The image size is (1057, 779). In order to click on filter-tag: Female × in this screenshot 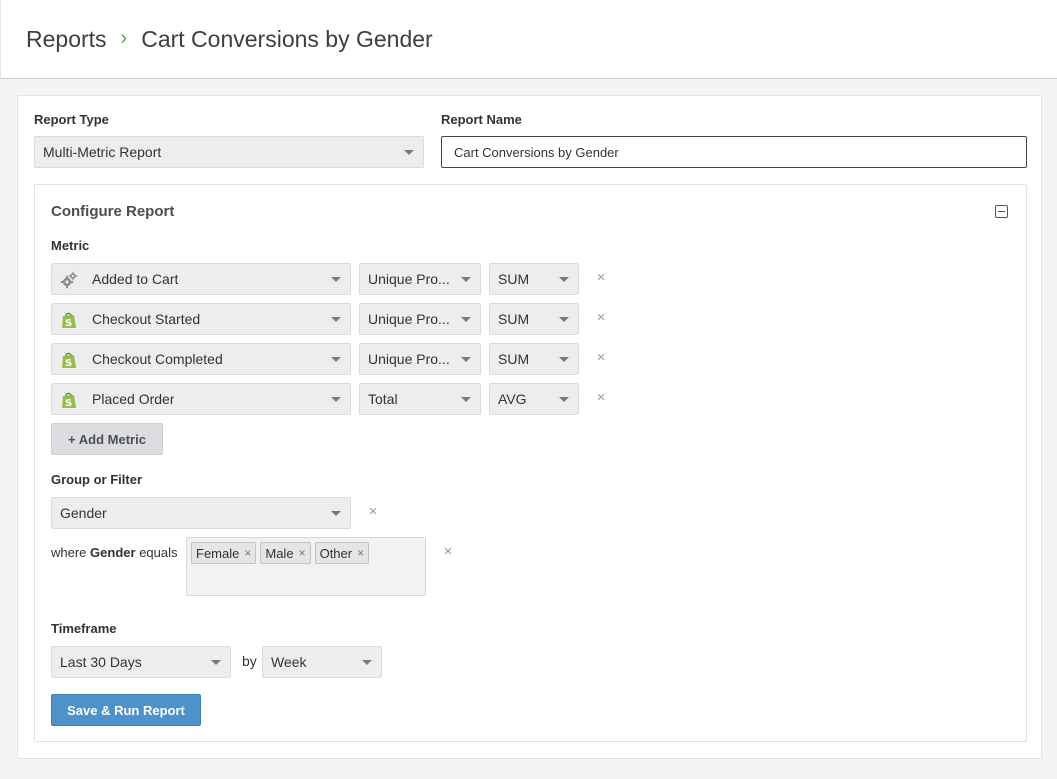, I will do `click(224, 553)`.